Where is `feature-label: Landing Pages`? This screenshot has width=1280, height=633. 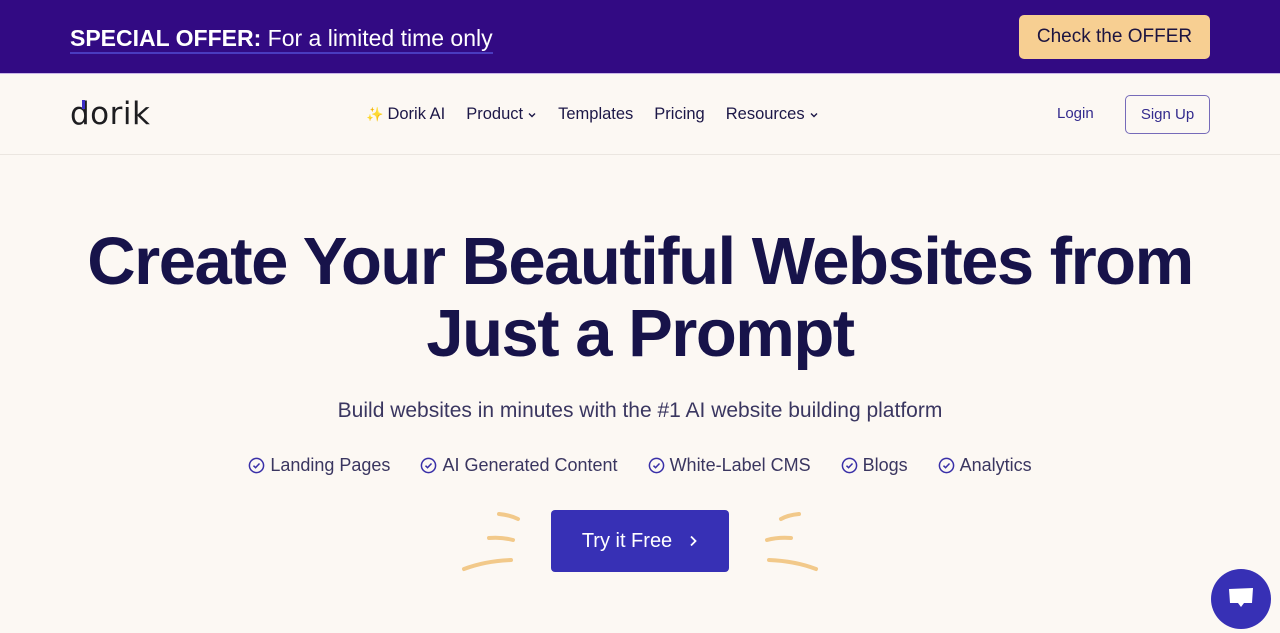
feature-label: Landing Pages is located at coordinates (330, 465).